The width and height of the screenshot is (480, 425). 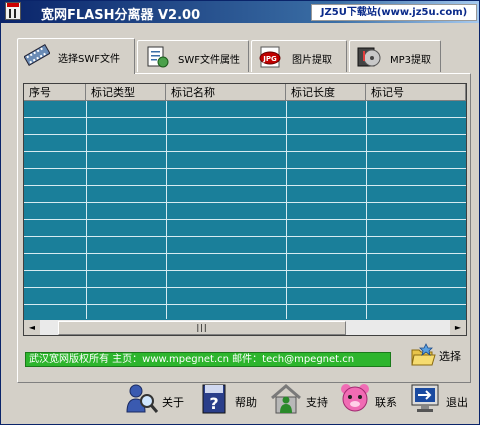 What do you see at coordinates (240, 12) in the screenshot?
I see `title-bar: 宽网FLASH分离器 V2.00 JZ5U下载站(www.jz5u.com)` at bounding box center [240, 12].